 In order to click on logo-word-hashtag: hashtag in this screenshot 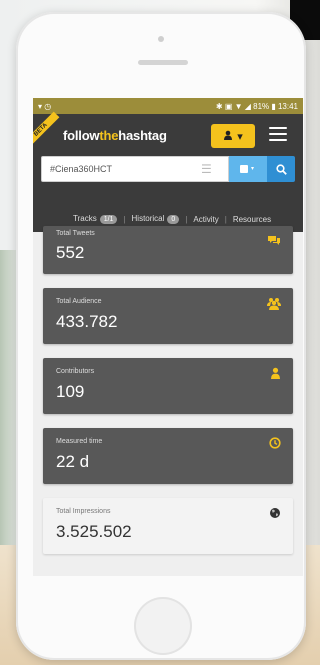, I will do `click(142, 135)`.